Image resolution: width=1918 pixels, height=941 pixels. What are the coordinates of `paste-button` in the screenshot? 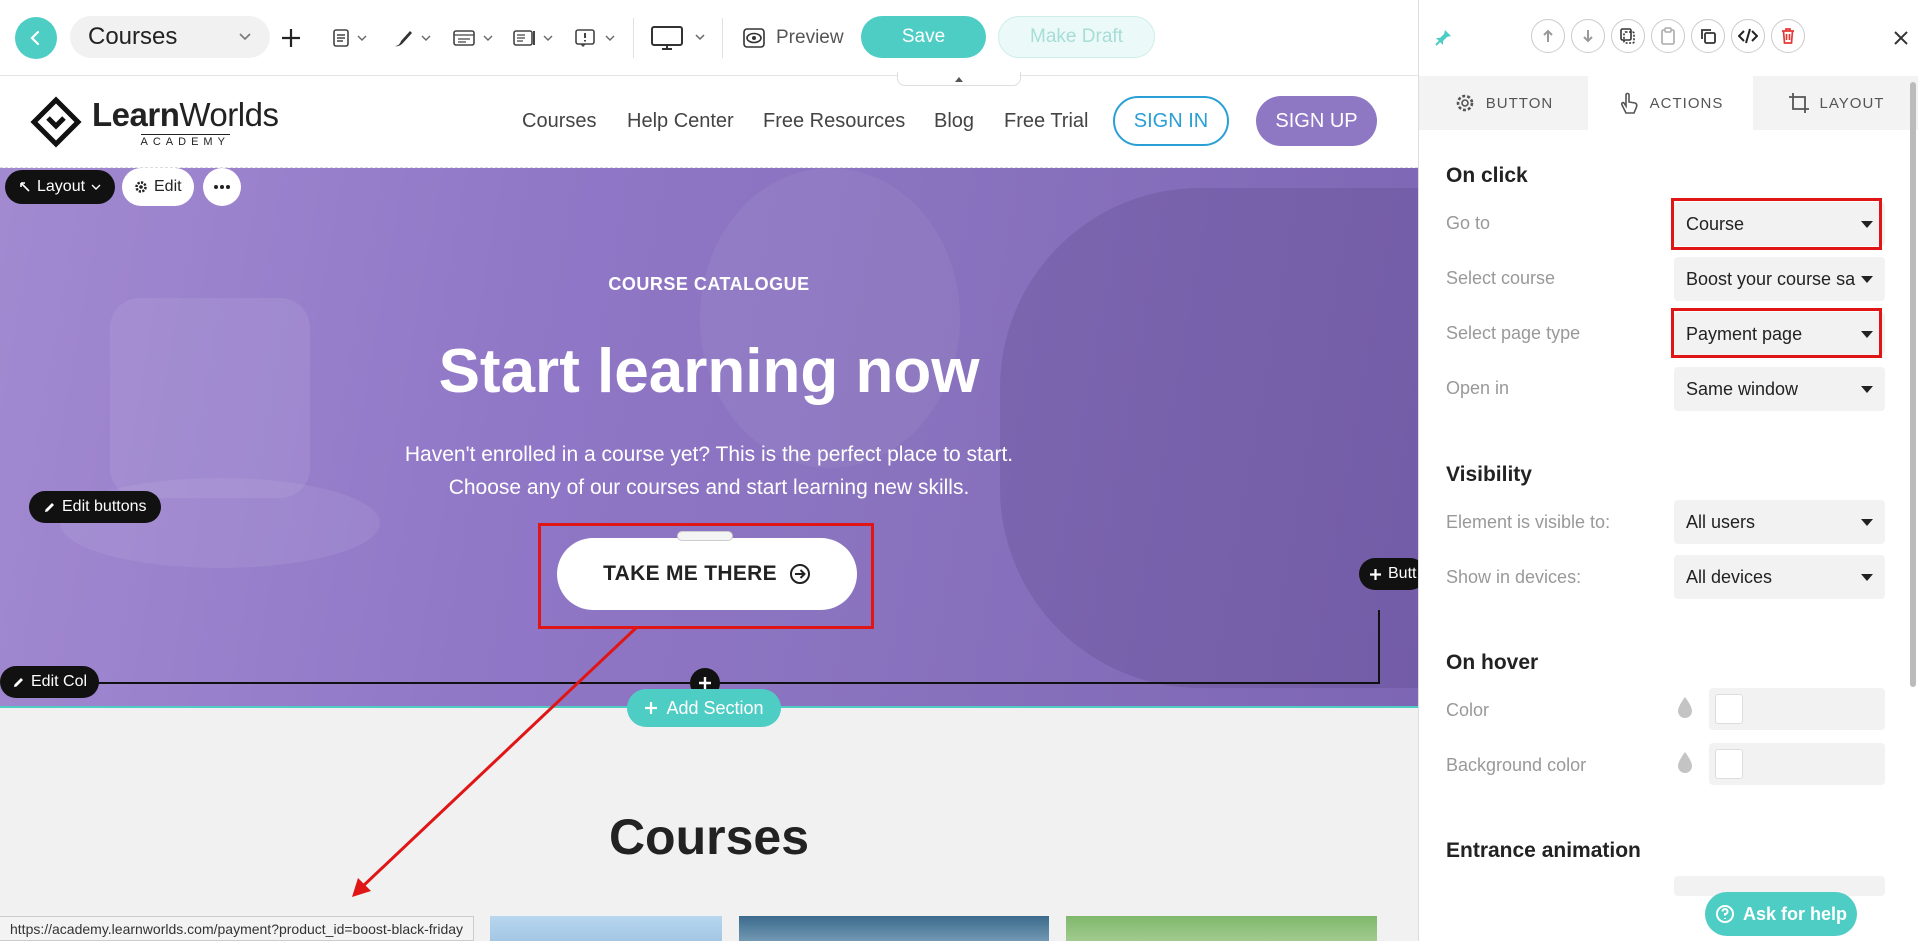 It's located at (1668, 36).